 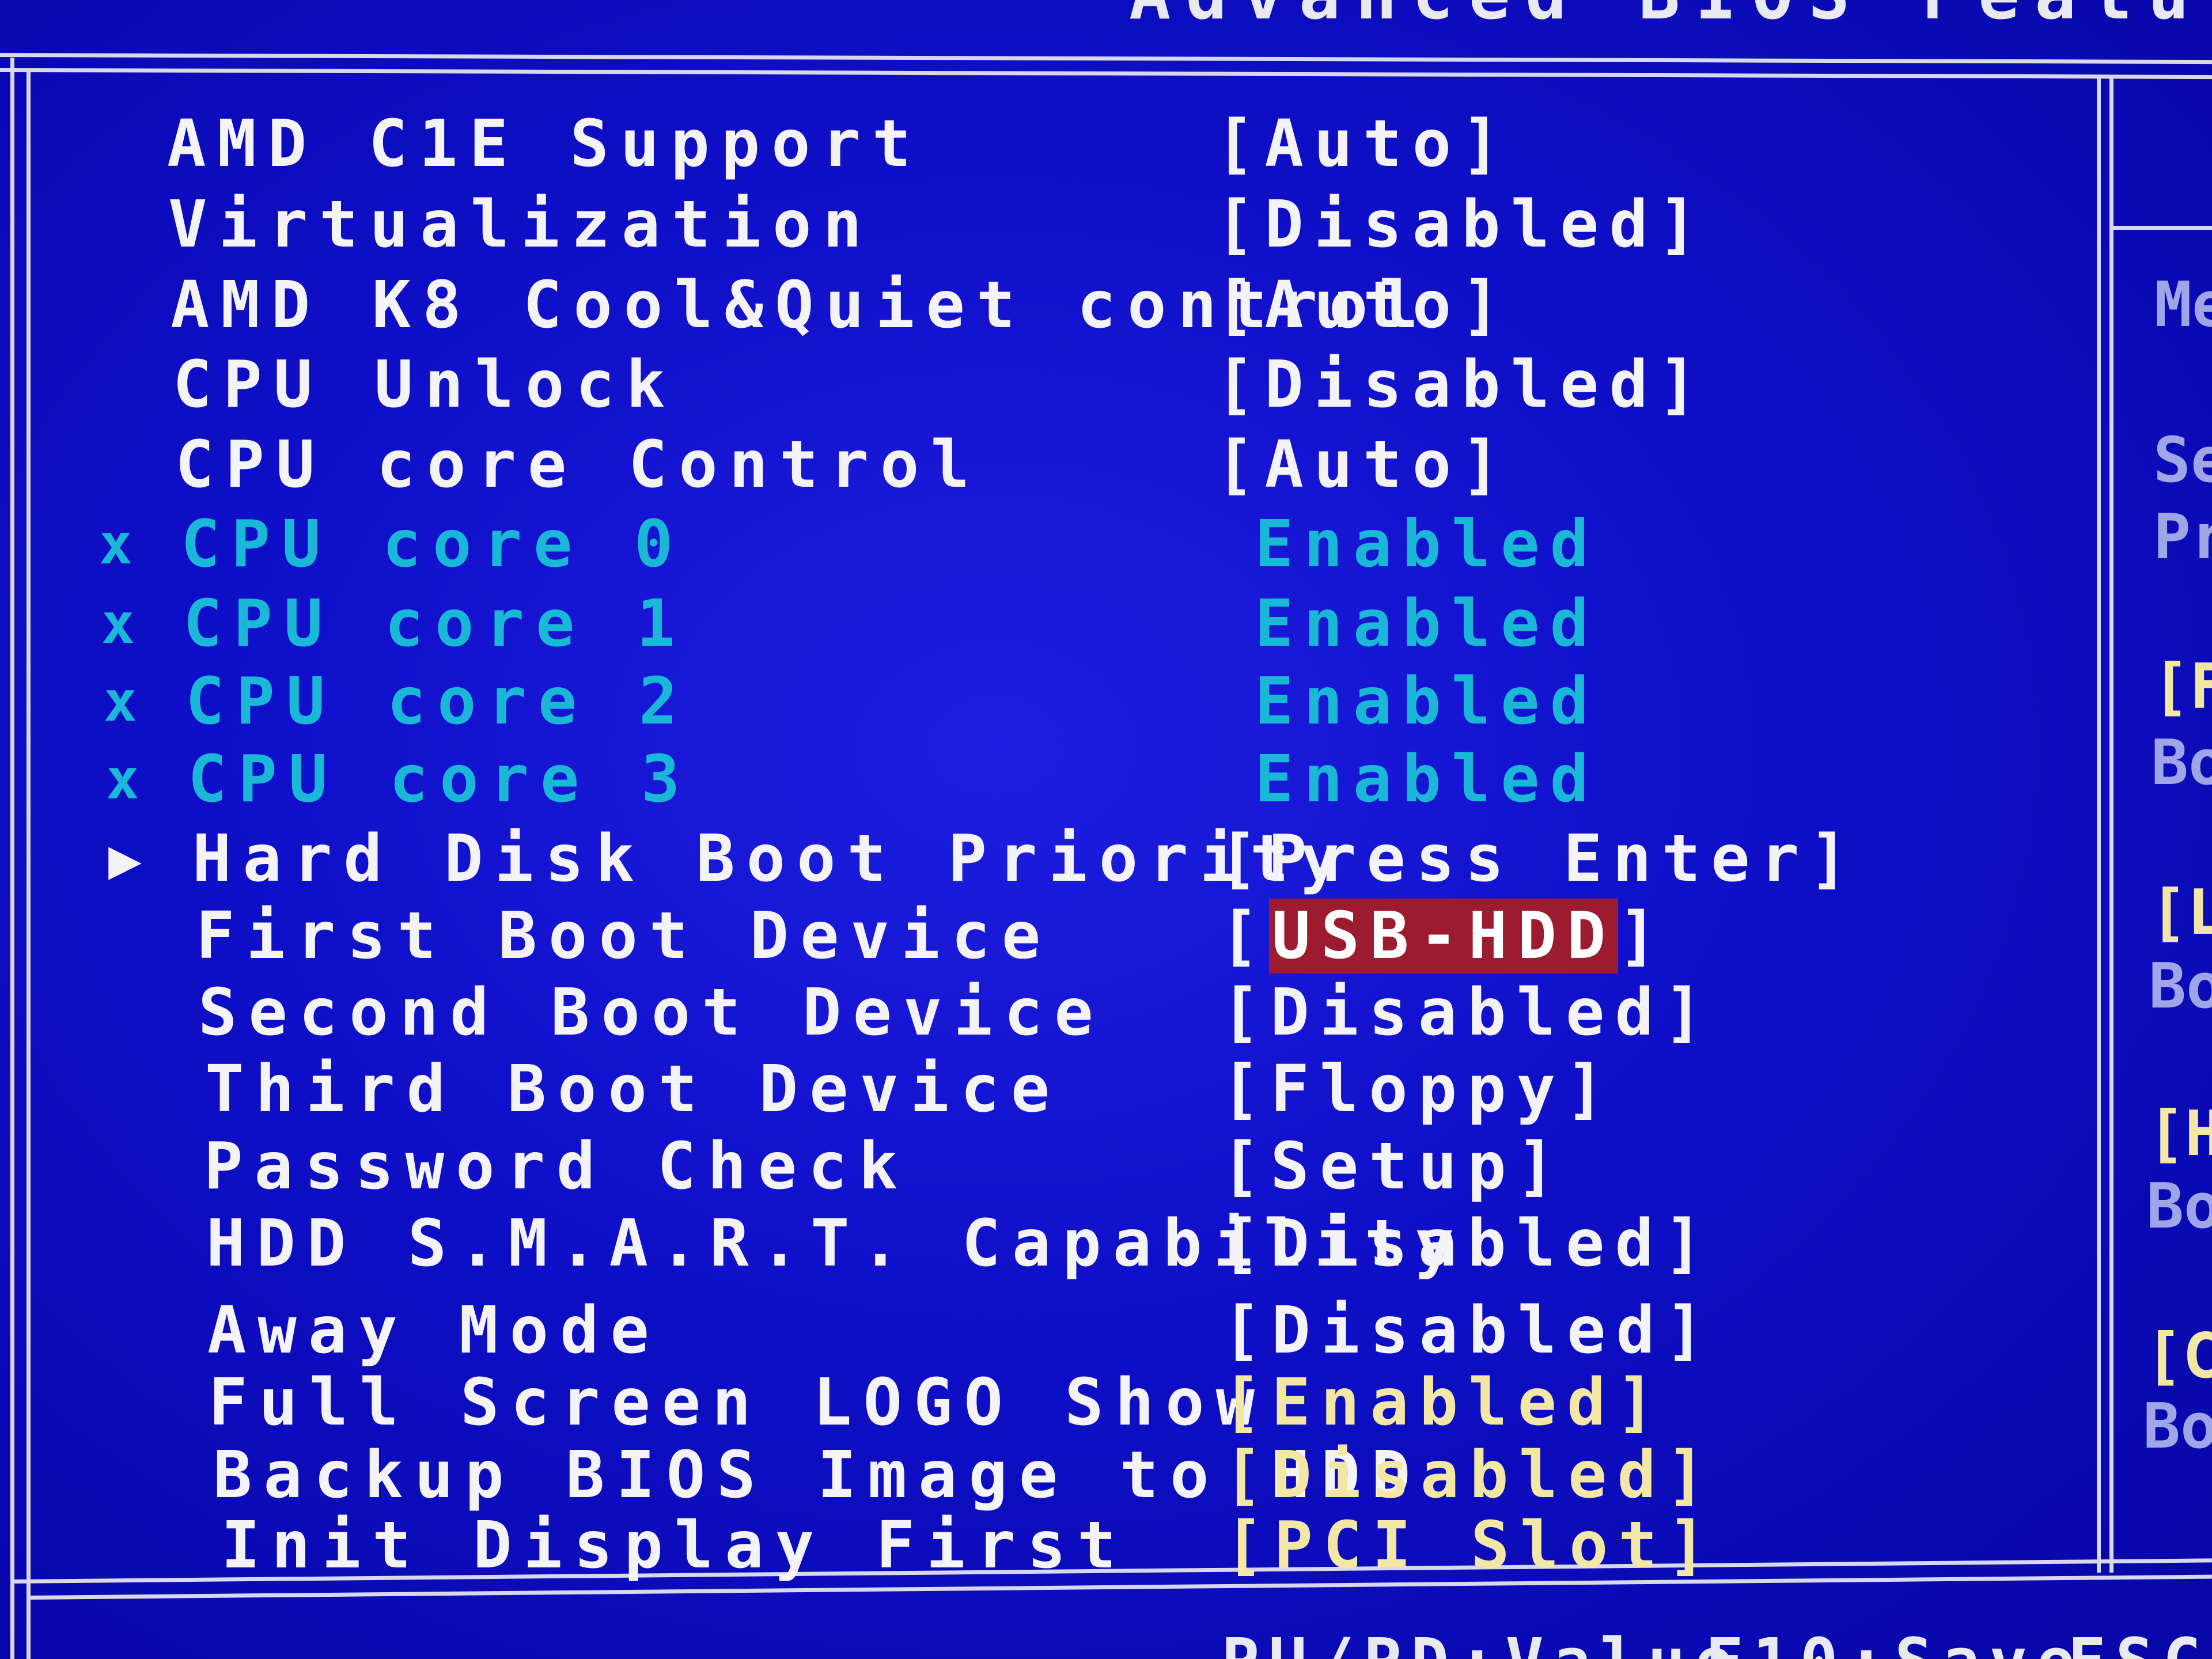 I want to click on setting-row-cpu-unlock: CPU Unlock [Disabled], so click(x=979, y=384).